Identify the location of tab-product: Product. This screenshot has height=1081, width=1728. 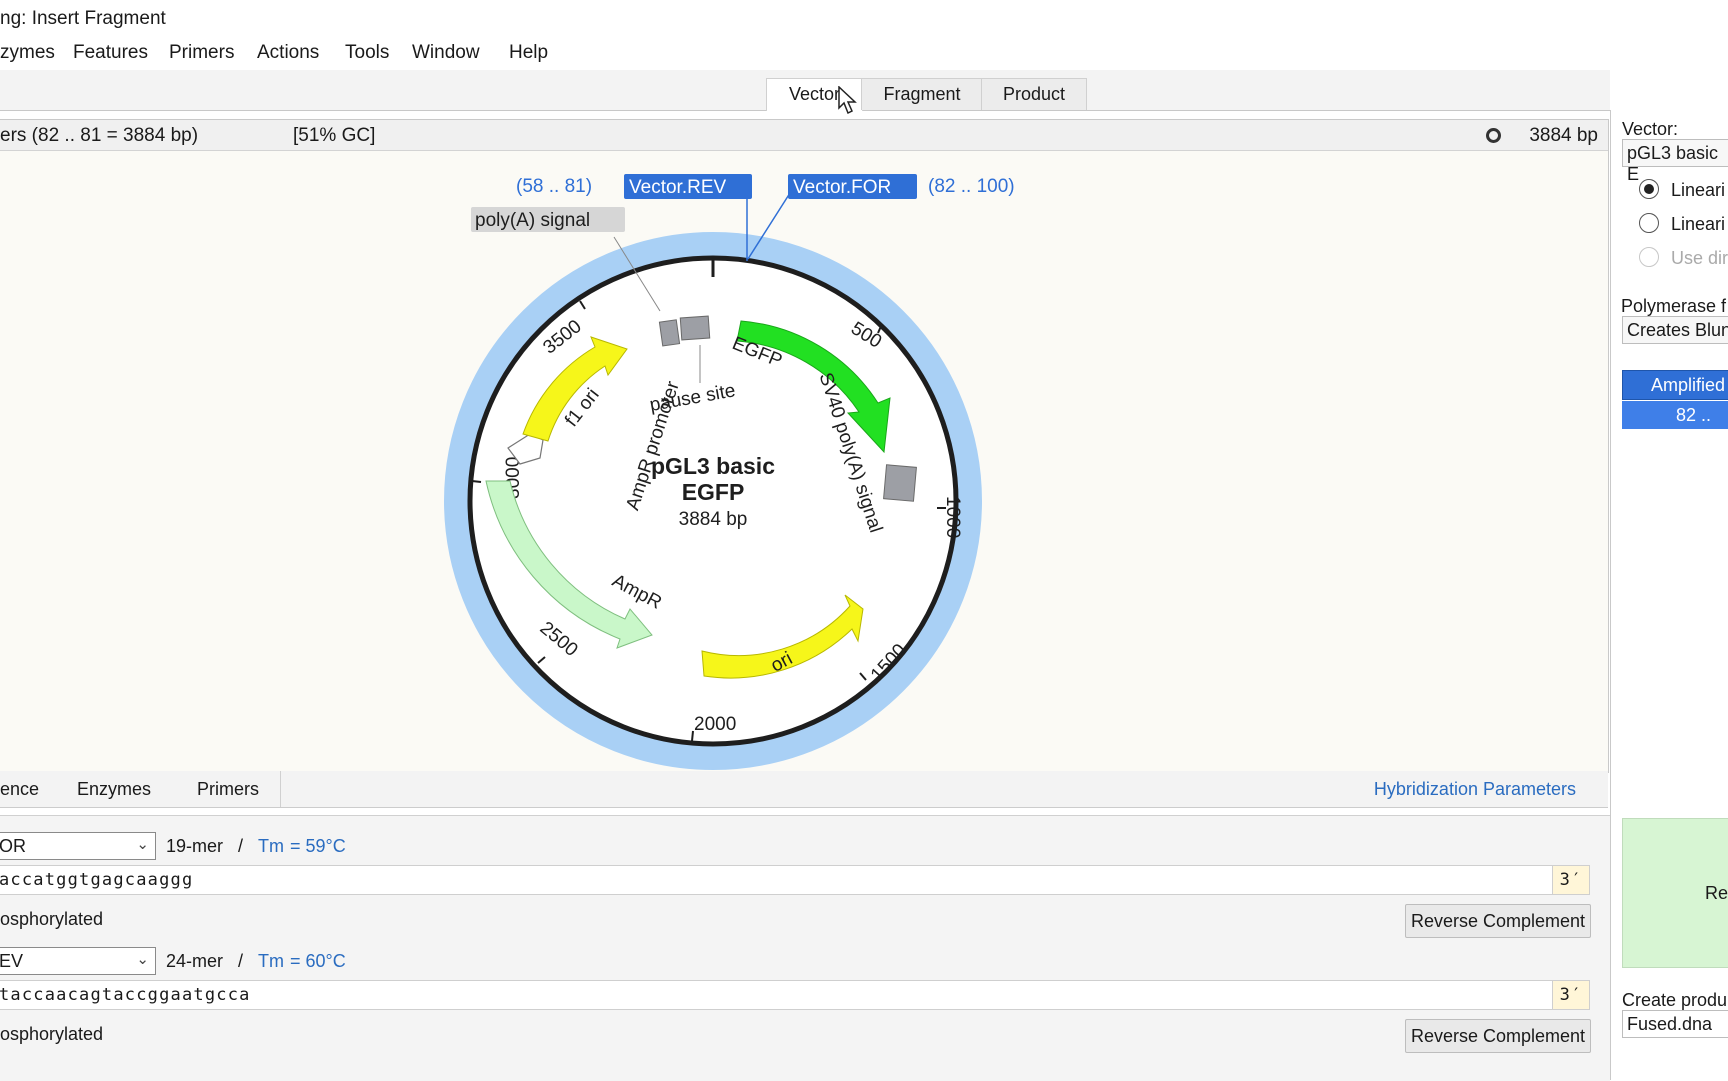
(1034, 94).